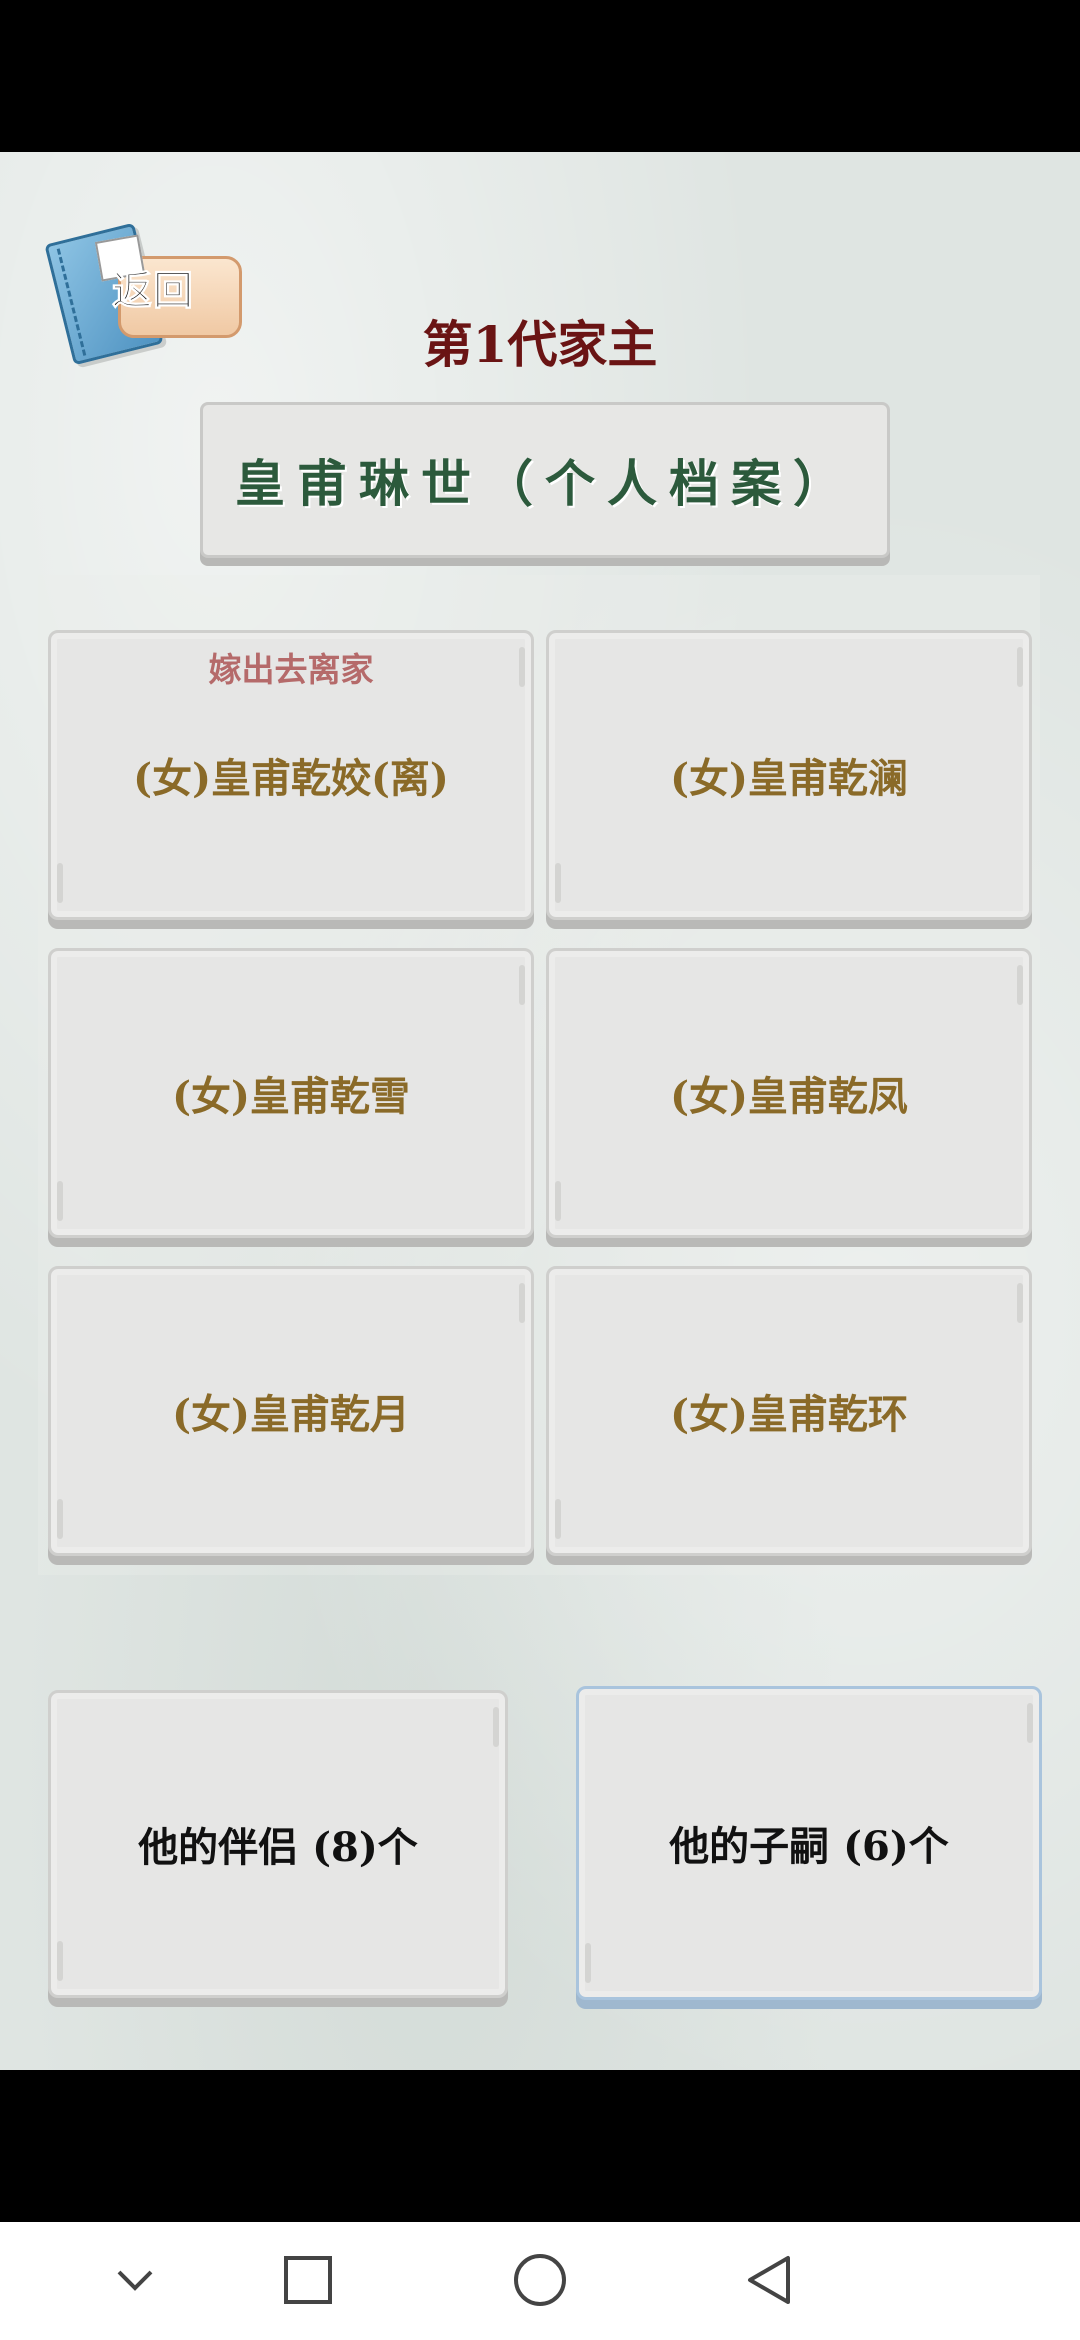  What do you see at coordinates (278, 1847) in the screenshot?
I see `partners-button-label: 他的伴侣 (8)个` at bounding box center [278, 1847].